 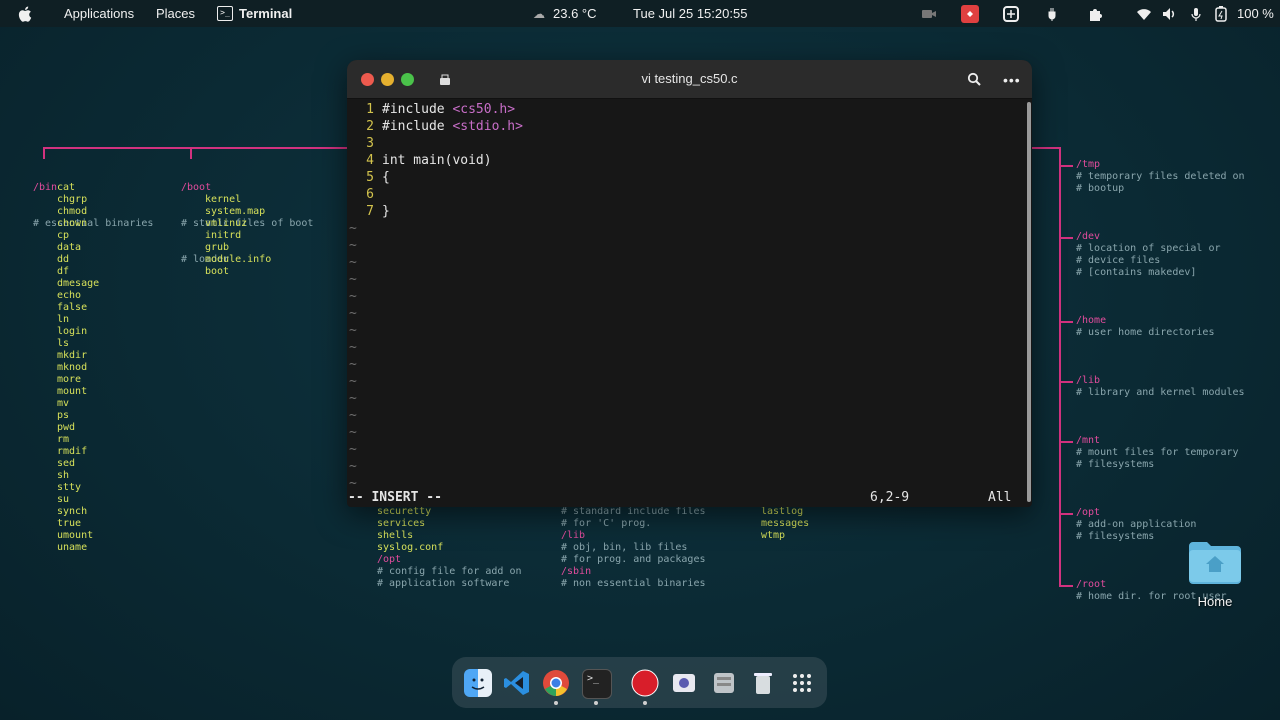 What do you see at coordinates (1160, 387) in the screenshot?
I see `wallpaper-right-block: /lib # library and kernel modules` at bounding box center [1160, 387].